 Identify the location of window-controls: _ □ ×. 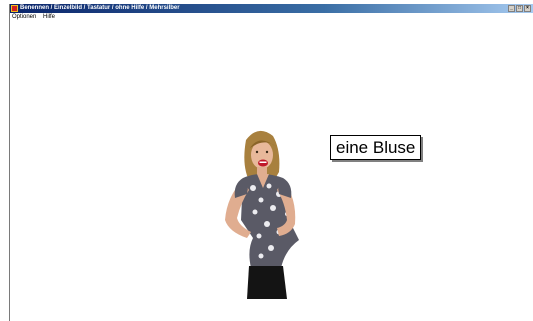
(519, 8).